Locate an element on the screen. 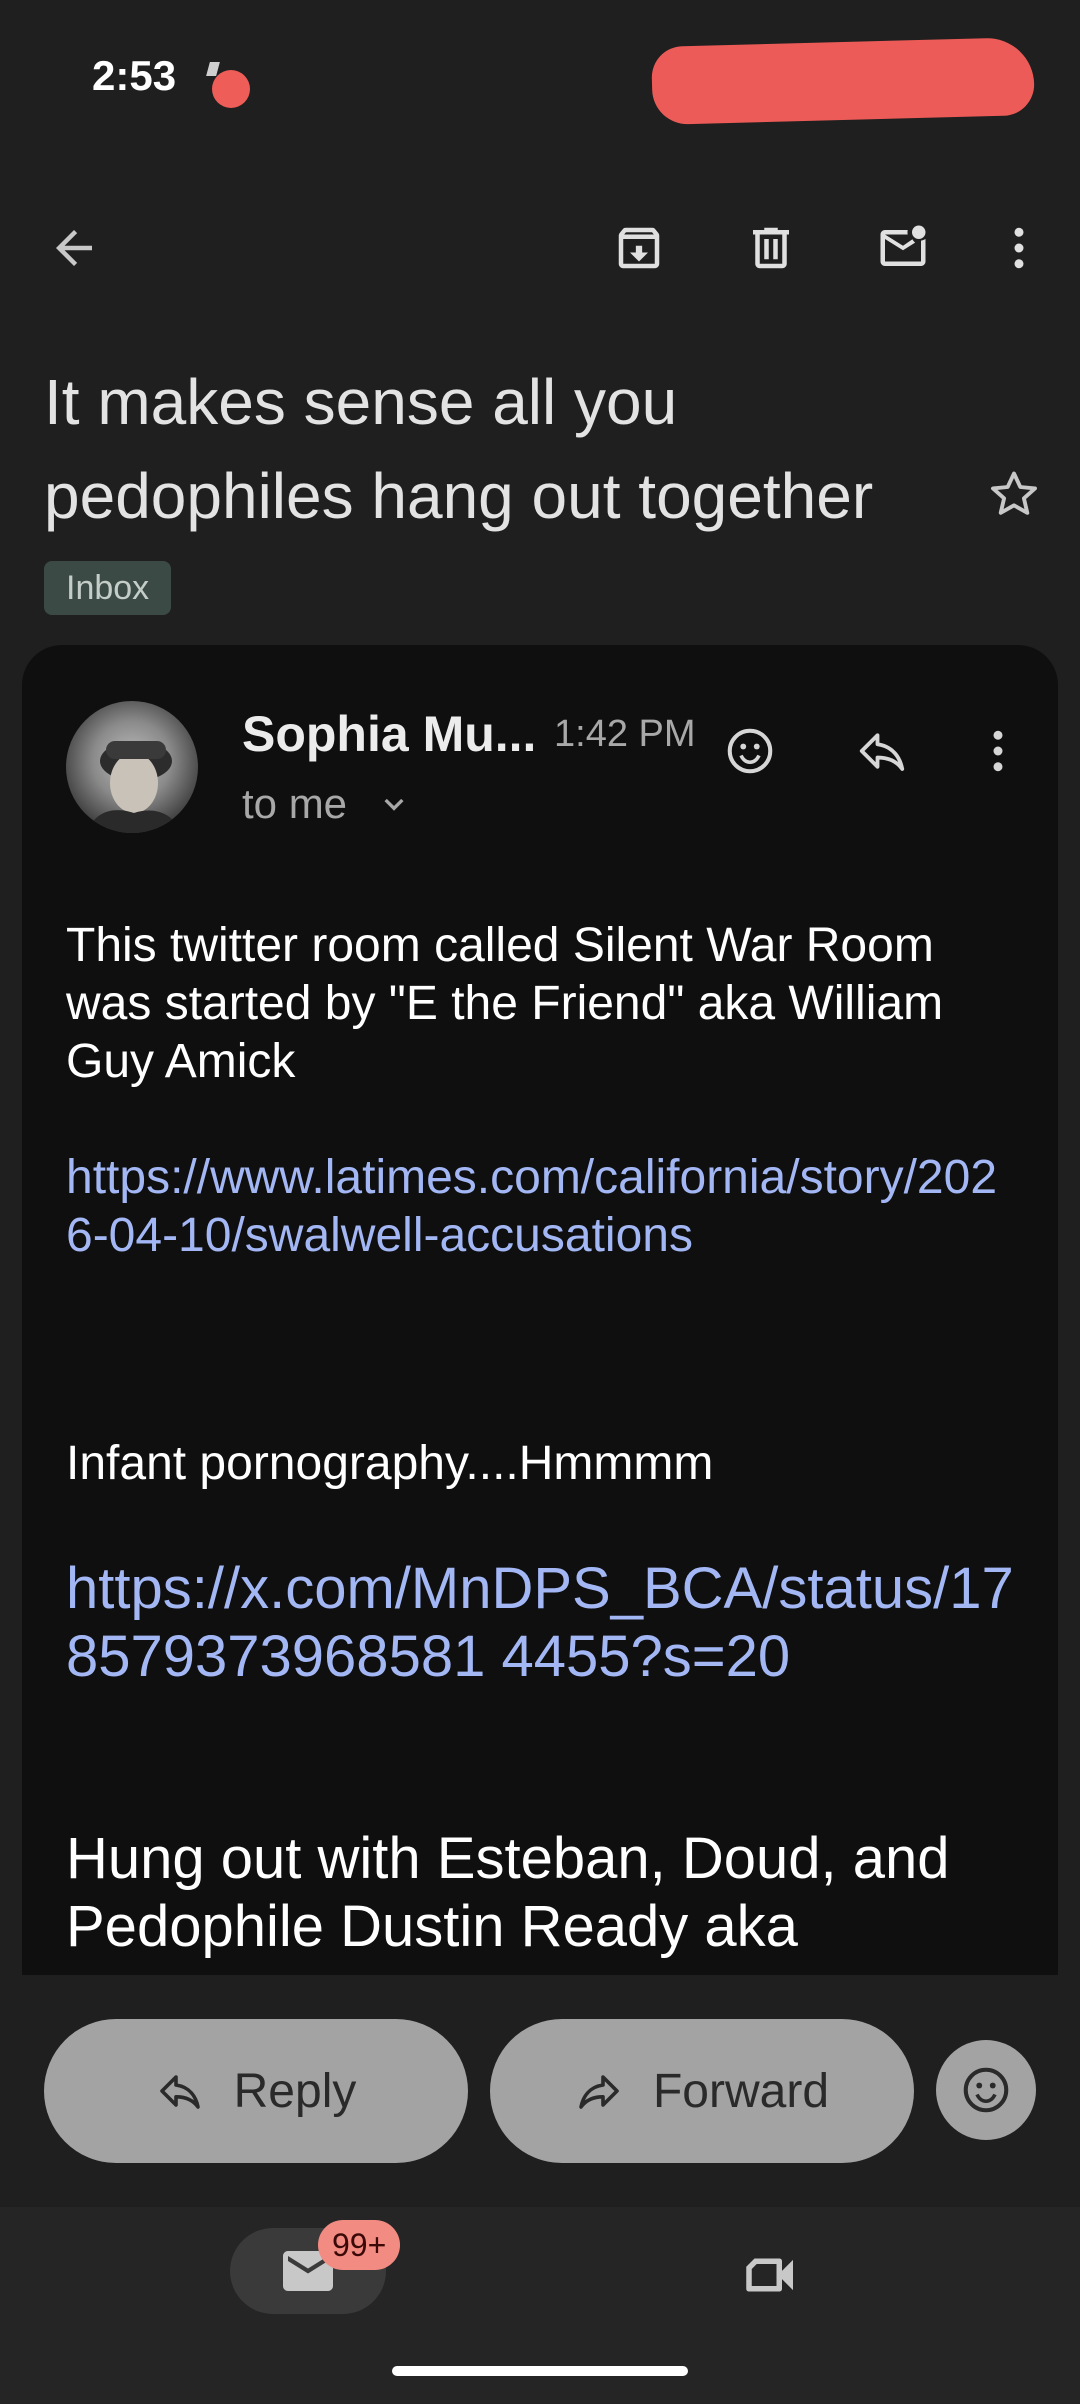  forward-button: Forward is located at coordinates (702, 2091).